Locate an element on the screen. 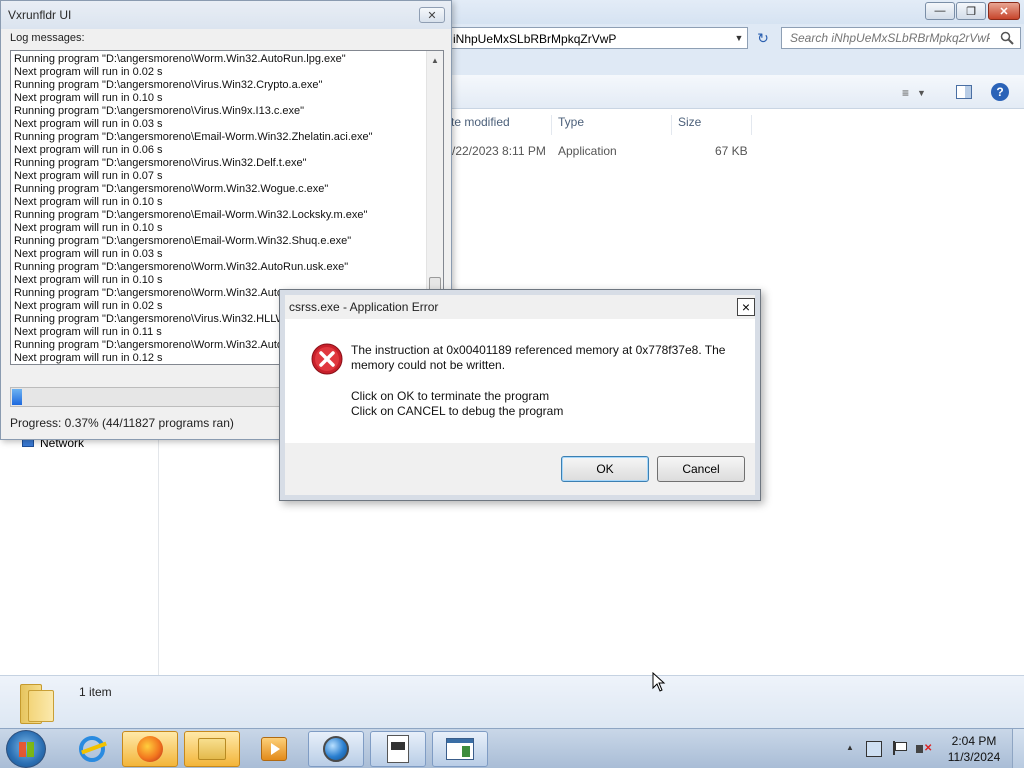 Image resolution: width=1024 pixels, height=768 pixels. address-bar: iNhpUeMxSLbRBrMpkqZrVwP ▼ is located at coordinates (594, 38).